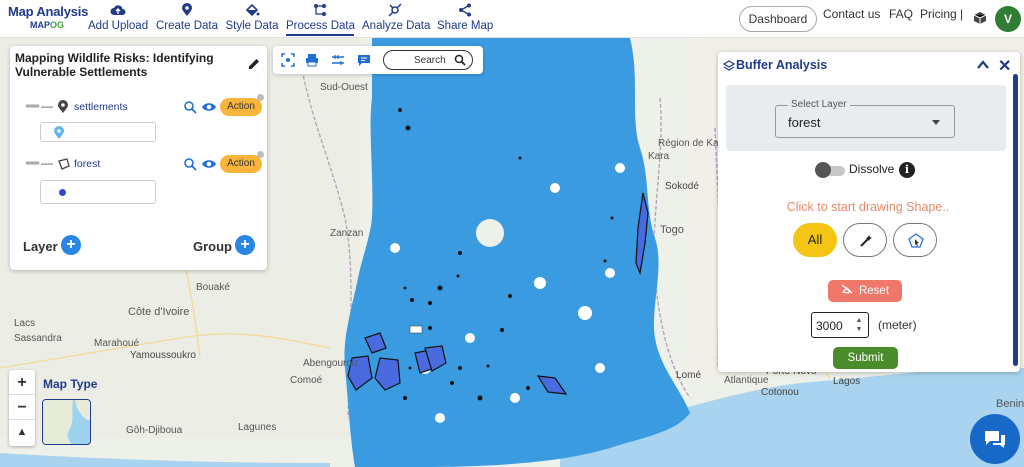  I want to click on search-icon, so click(460, 60).